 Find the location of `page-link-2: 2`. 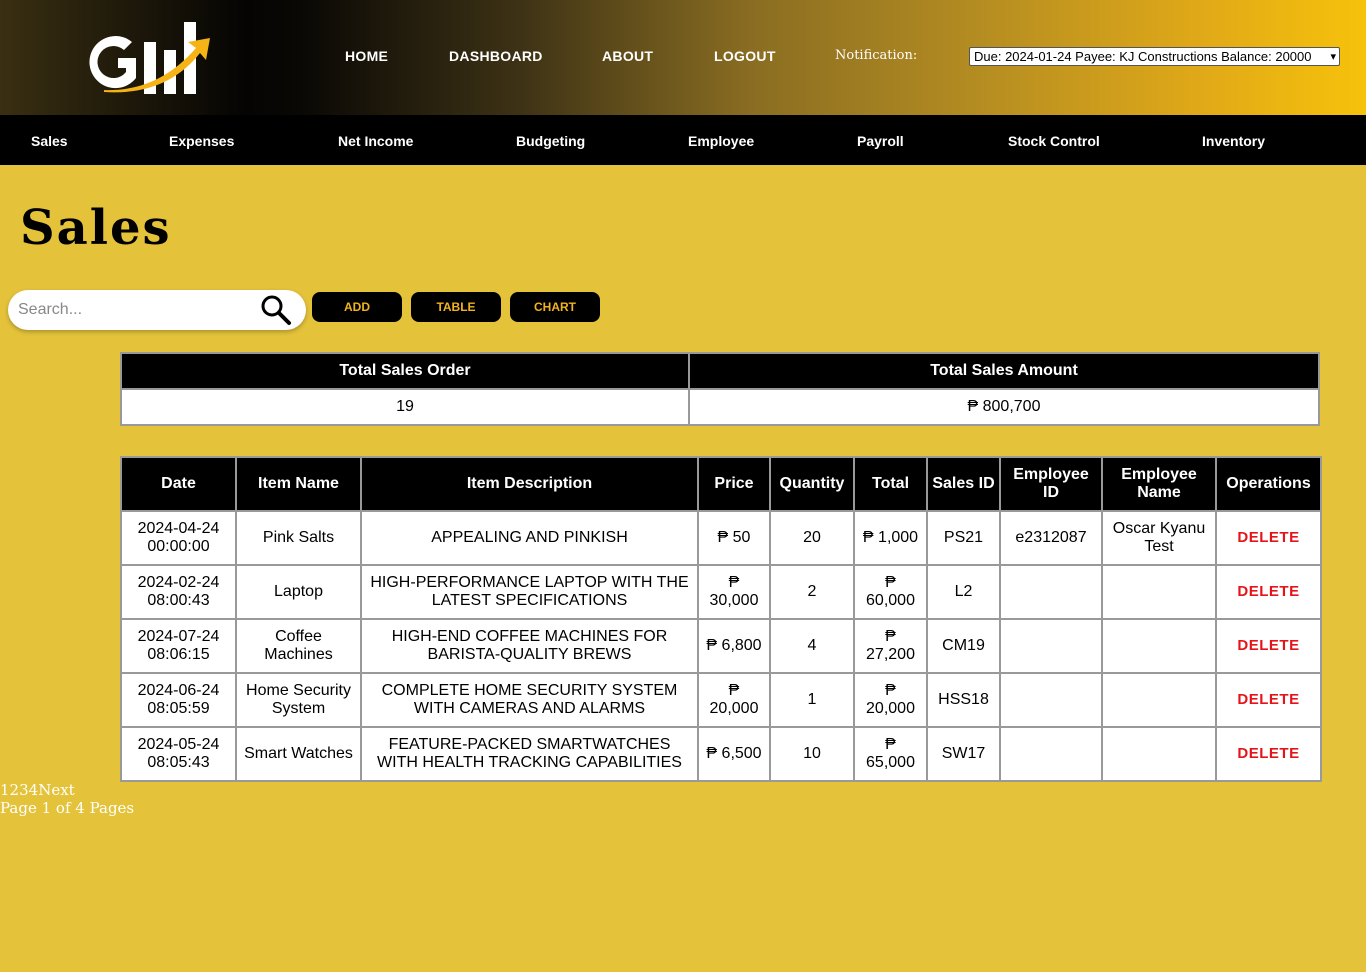

page-link-2: 2 is located at coordinates (15, 790).